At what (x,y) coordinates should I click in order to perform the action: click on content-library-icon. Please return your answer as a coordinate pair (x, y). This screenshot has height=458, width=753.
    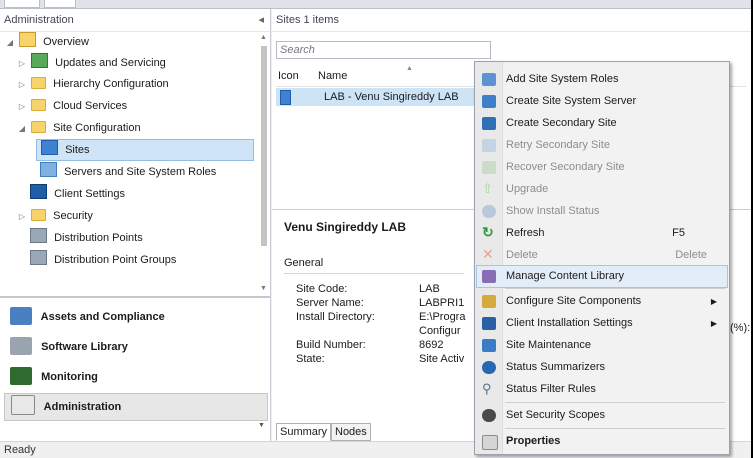
    Looking at the image, I should click on (489, 276).